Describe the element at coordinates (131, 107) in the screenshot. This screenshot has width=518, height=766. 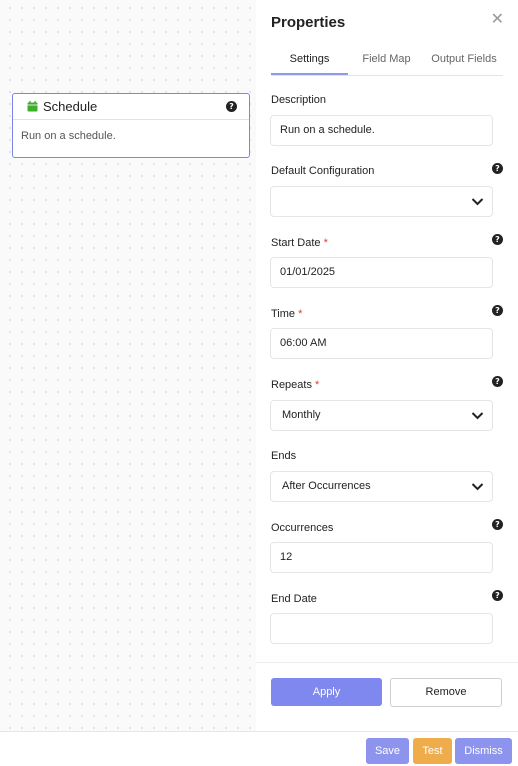
I see `node-header: Schedule ?` at that location.